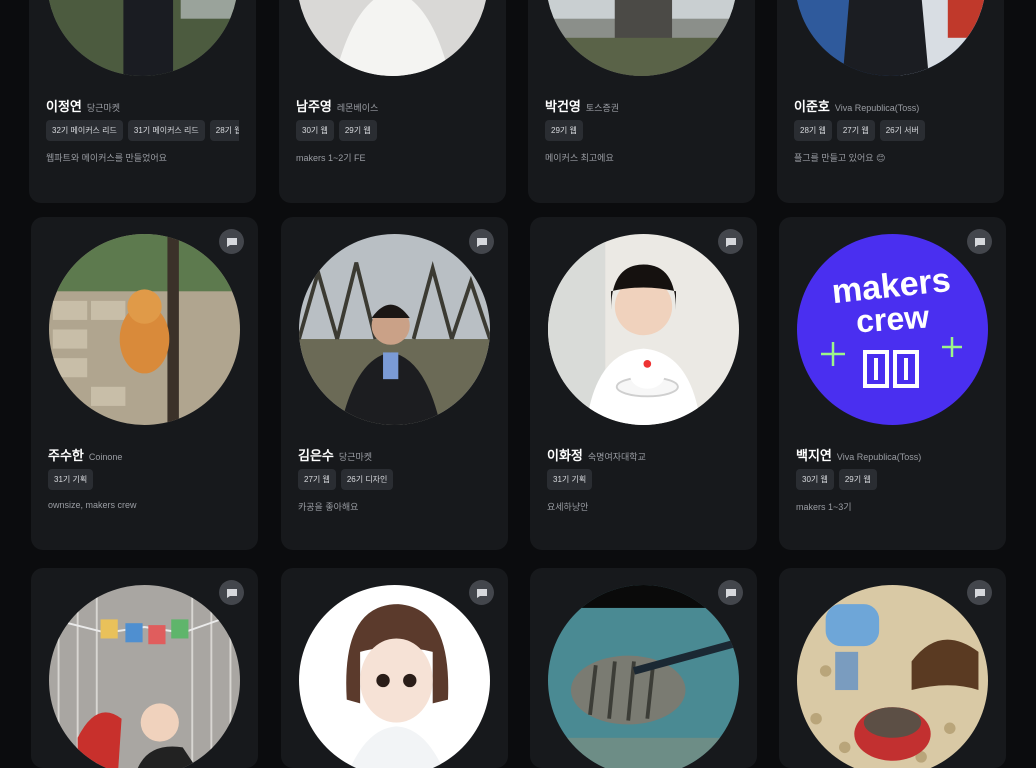 The width and height of the screenshot is (1036, 768). I want to click on profile-name: 남주영, so click(314, 106).